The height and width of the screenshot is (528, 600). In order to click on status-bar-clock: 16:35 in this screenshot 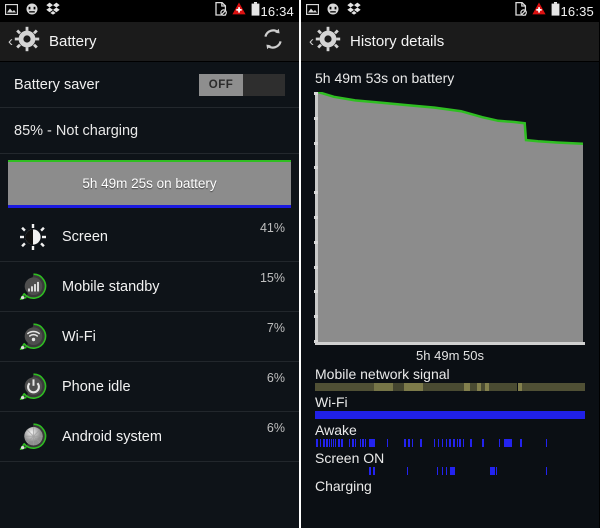, I will do `click(577, 11)`.